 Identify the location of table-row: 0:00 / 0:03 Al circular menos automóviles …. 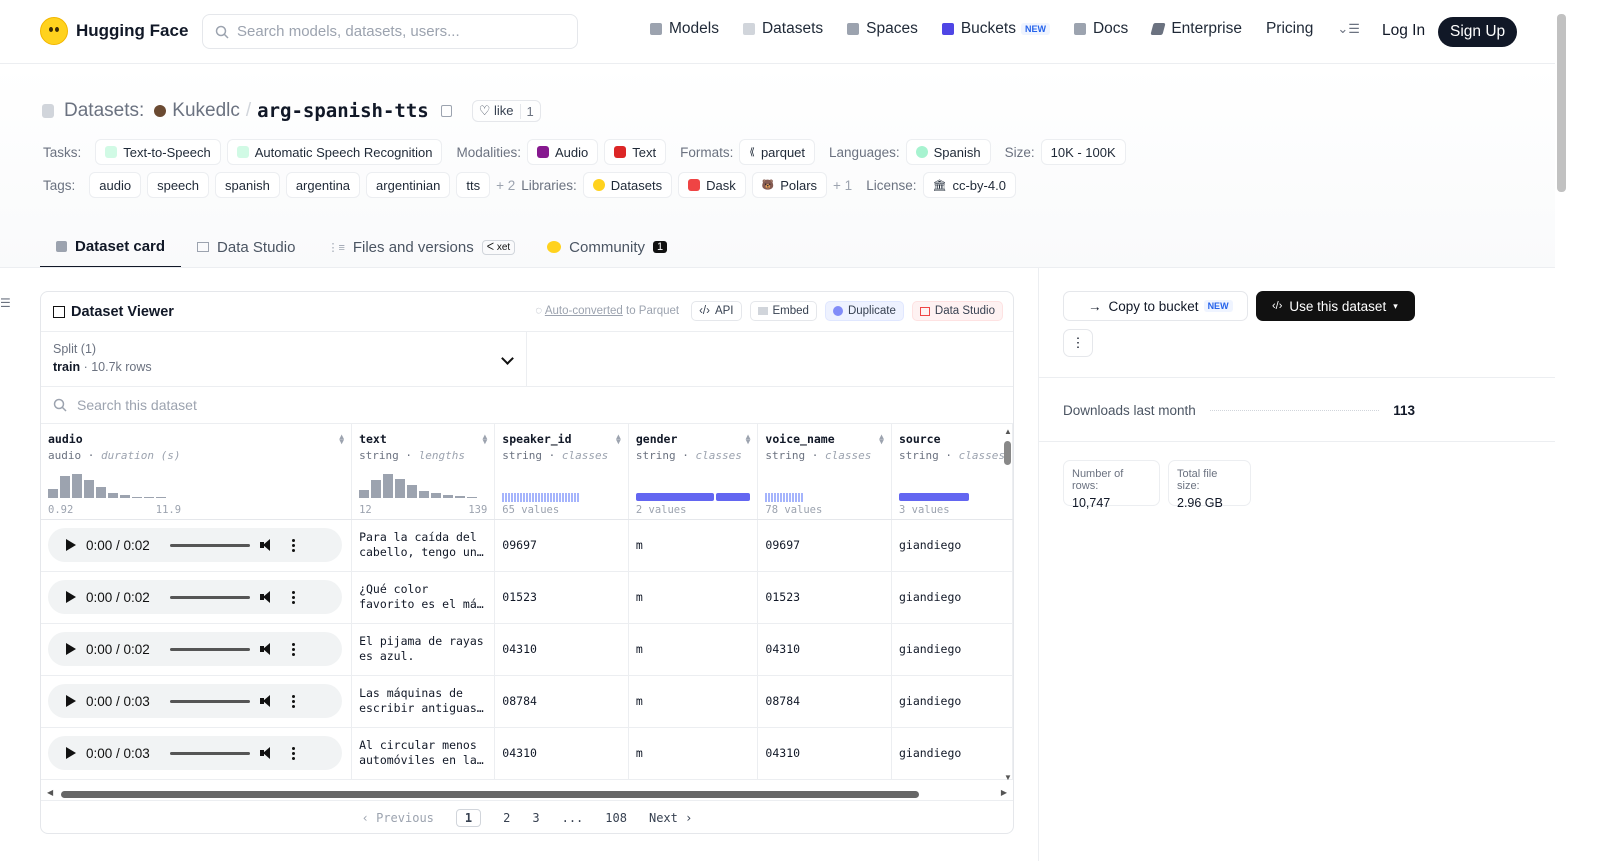
(527, 753).